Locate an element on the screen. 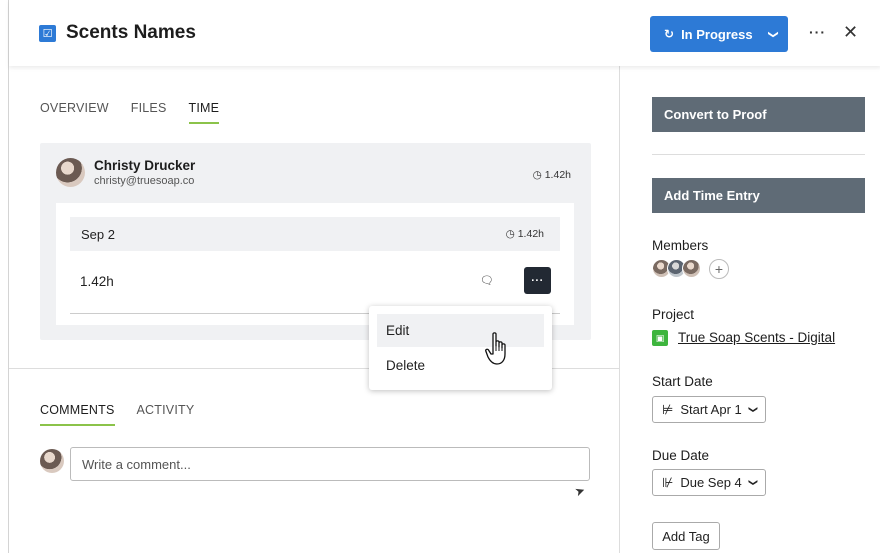 This screenshot has width=880, height=553. entry-options-button: ··· is located at coordinates (537, 280).